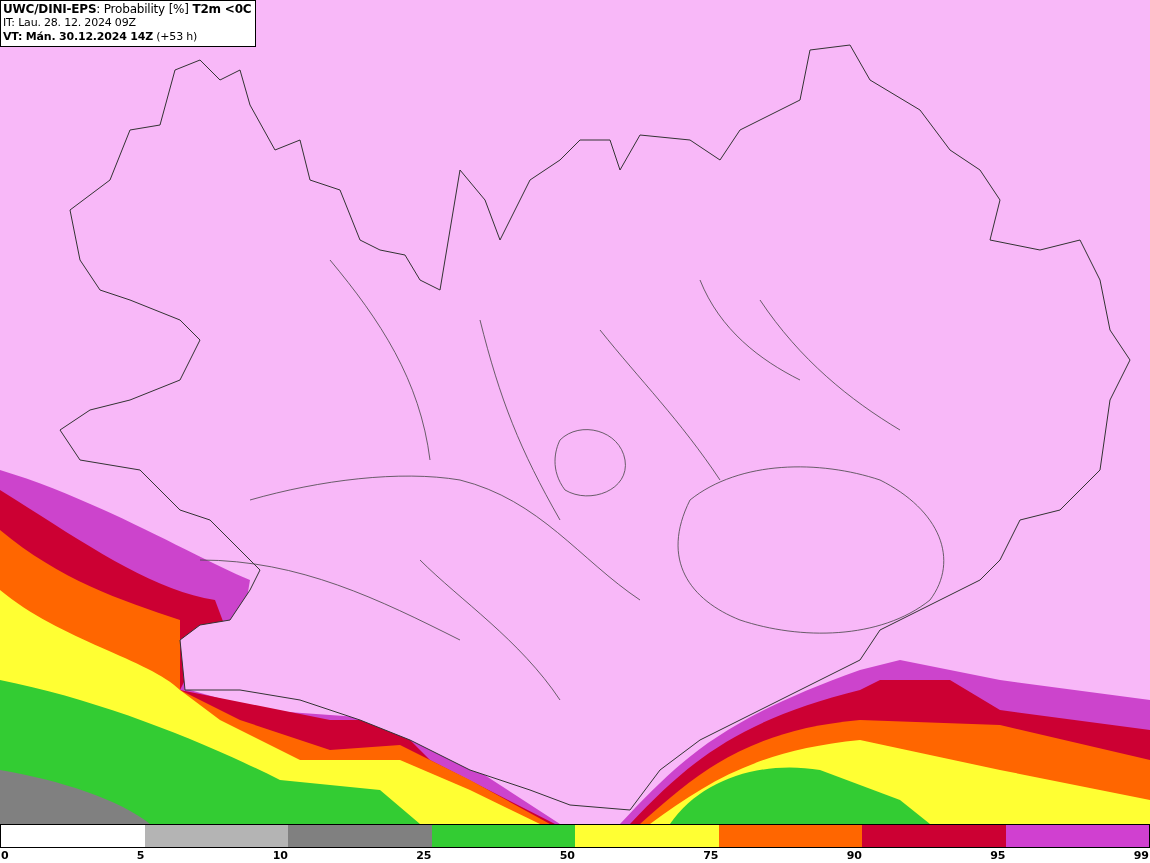  What do you see at coordinates (567, 855) in the screenshot?
I see `legend-label: 50` at bounding box center [567, 855].